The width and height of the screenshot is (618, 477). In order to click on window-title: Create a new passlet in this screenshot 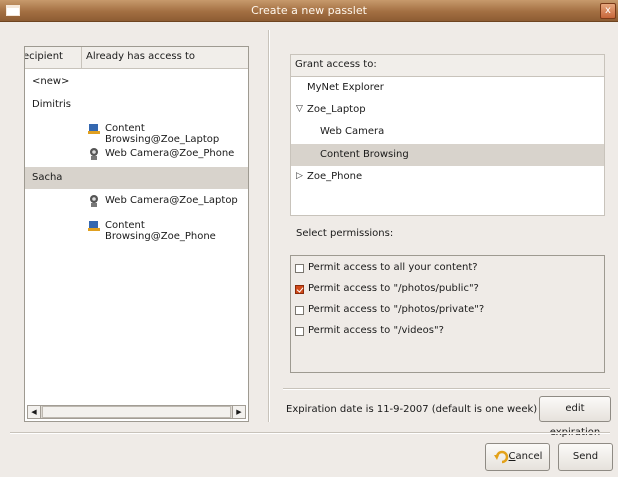, I will do `click(309, 10)`.